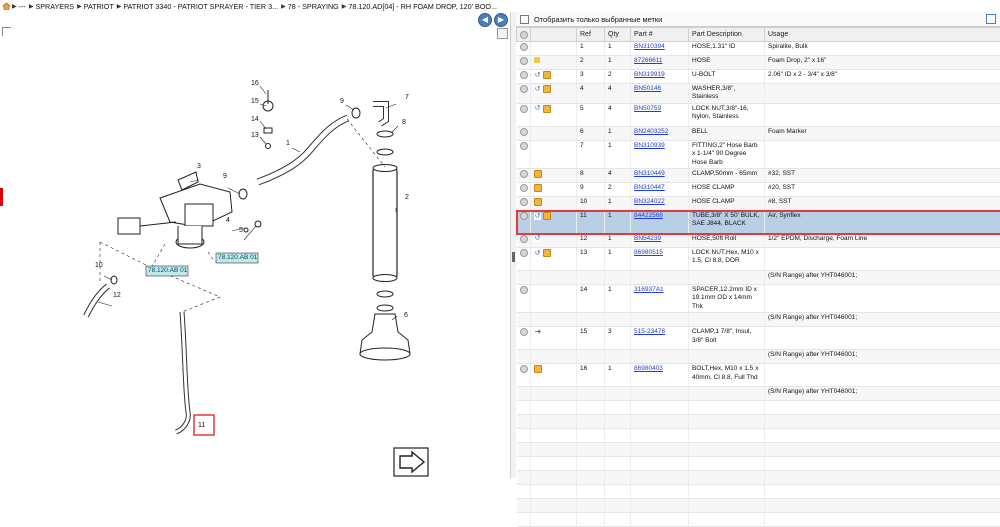 Image resolution: width=1000 pixels, height=527 pixels. Describe the element at coordinates (647, 88) in the screenshot. I see `part-number-link: BN50146` at that location.